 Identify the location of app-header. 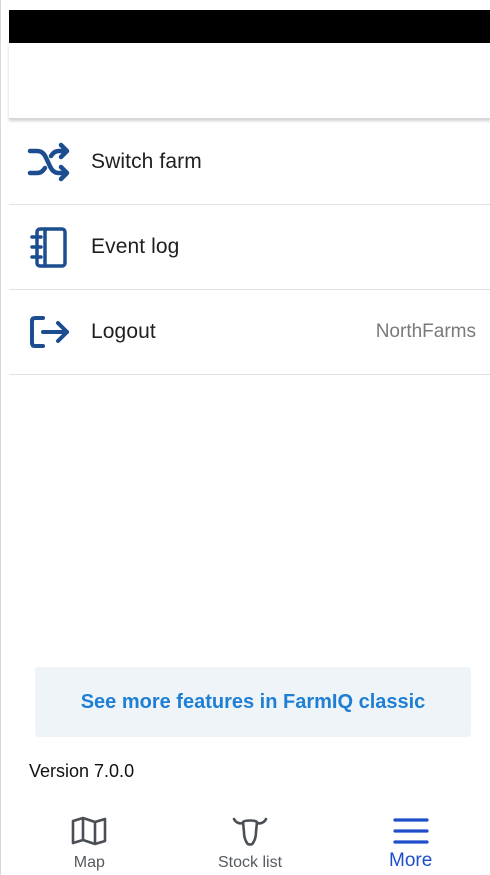
(249, 81).